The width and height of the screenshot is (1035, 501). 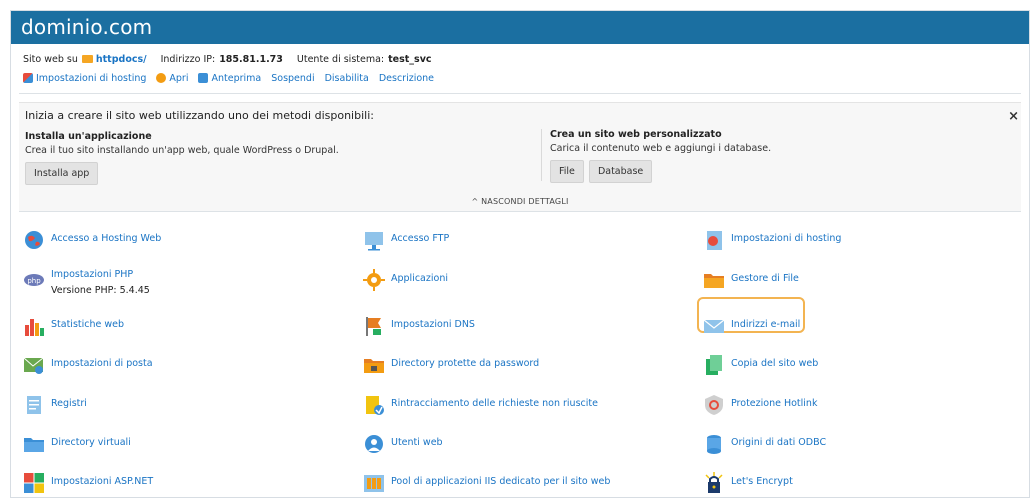 I want to click on disable-link: Disabilita, so click(x=347, y=78).